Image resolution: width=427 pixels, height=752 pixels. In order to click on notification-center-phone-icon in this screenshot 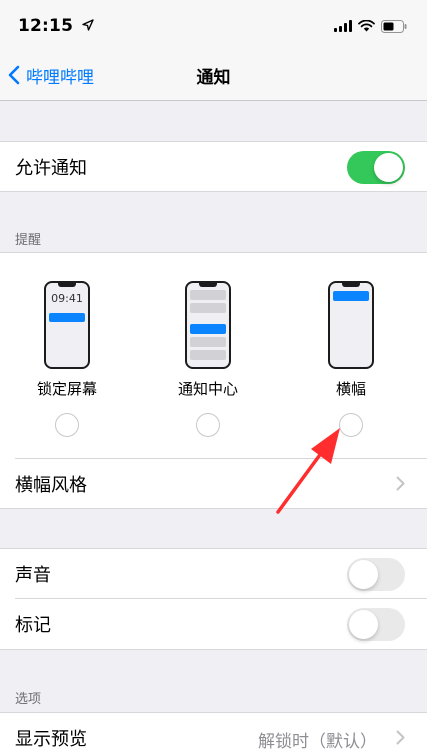, I will do `click(208, 325)`.